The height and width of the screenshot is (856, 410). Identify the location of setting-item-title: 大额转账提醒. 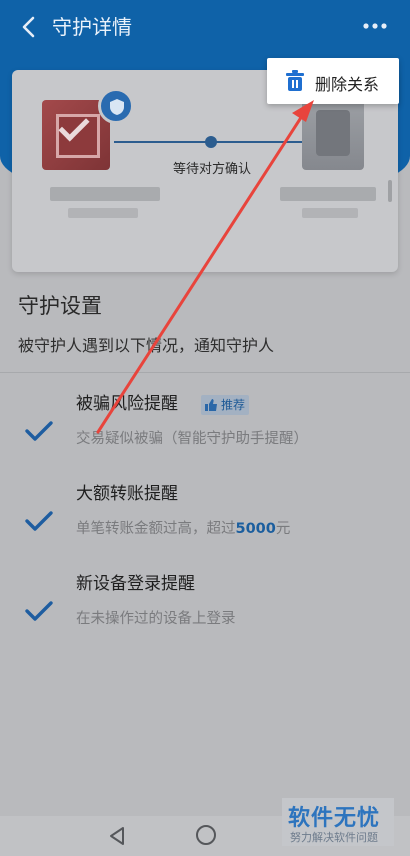
(127, 494).